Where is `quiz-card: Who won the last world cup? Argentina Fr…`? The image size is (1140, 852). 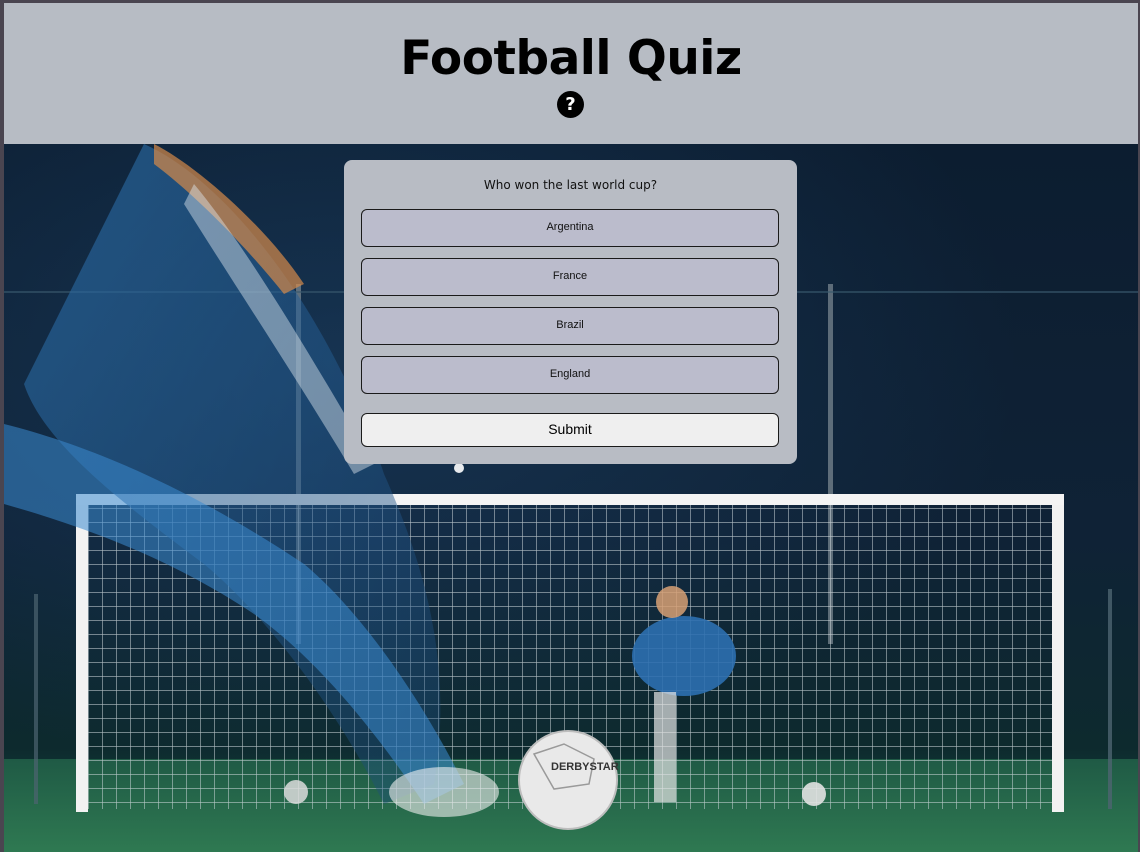
quiz-card: Who won the last world cup? Argentina Fr… is located at coordinates (570, 312).